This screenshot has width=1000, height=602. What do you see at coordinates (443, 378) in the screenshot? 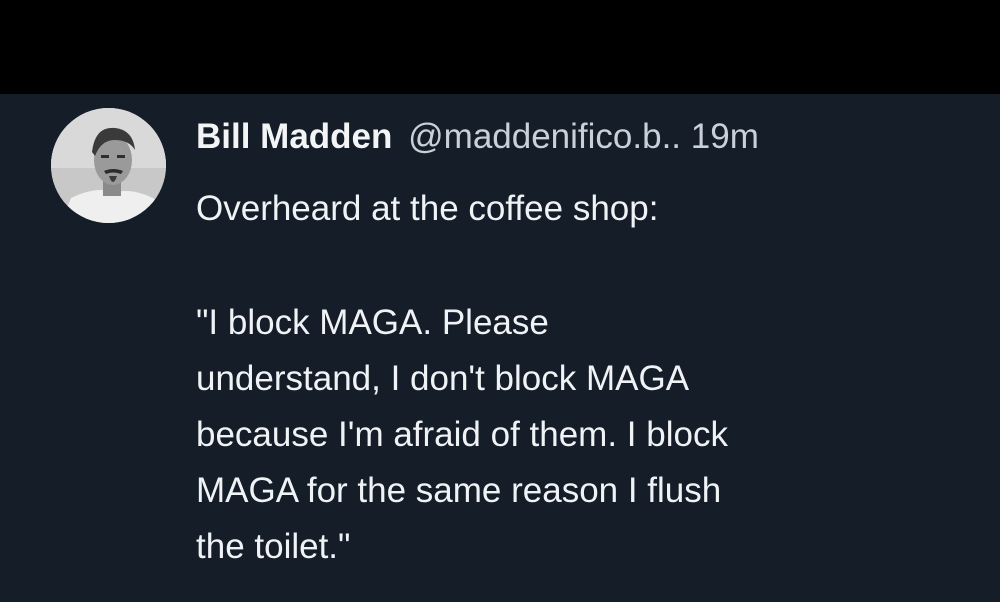
I see `post-body-line: understand, I don't block MAGA` at bounding box center [443, 378].